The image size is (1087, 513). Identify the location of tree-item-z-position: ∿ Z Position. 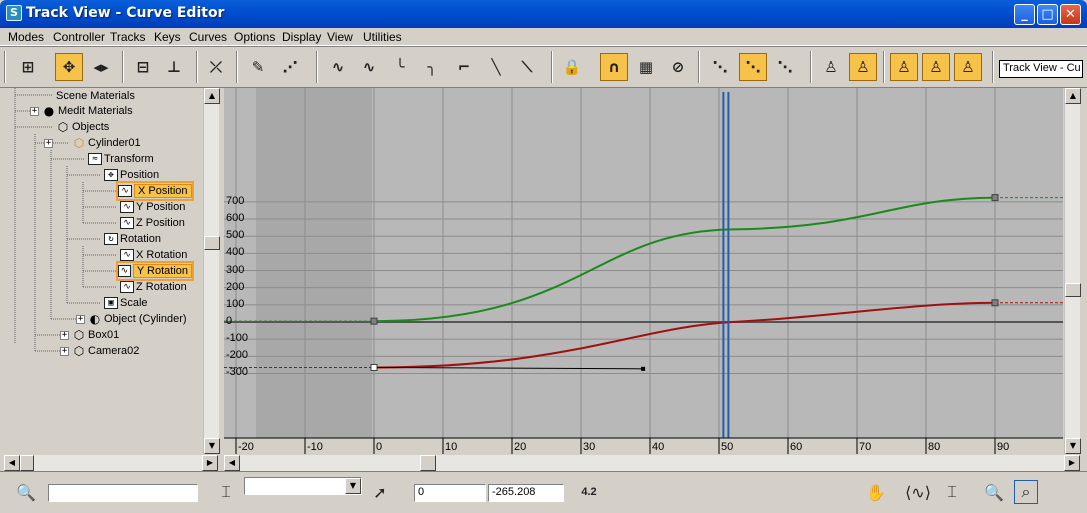
(152, 223).